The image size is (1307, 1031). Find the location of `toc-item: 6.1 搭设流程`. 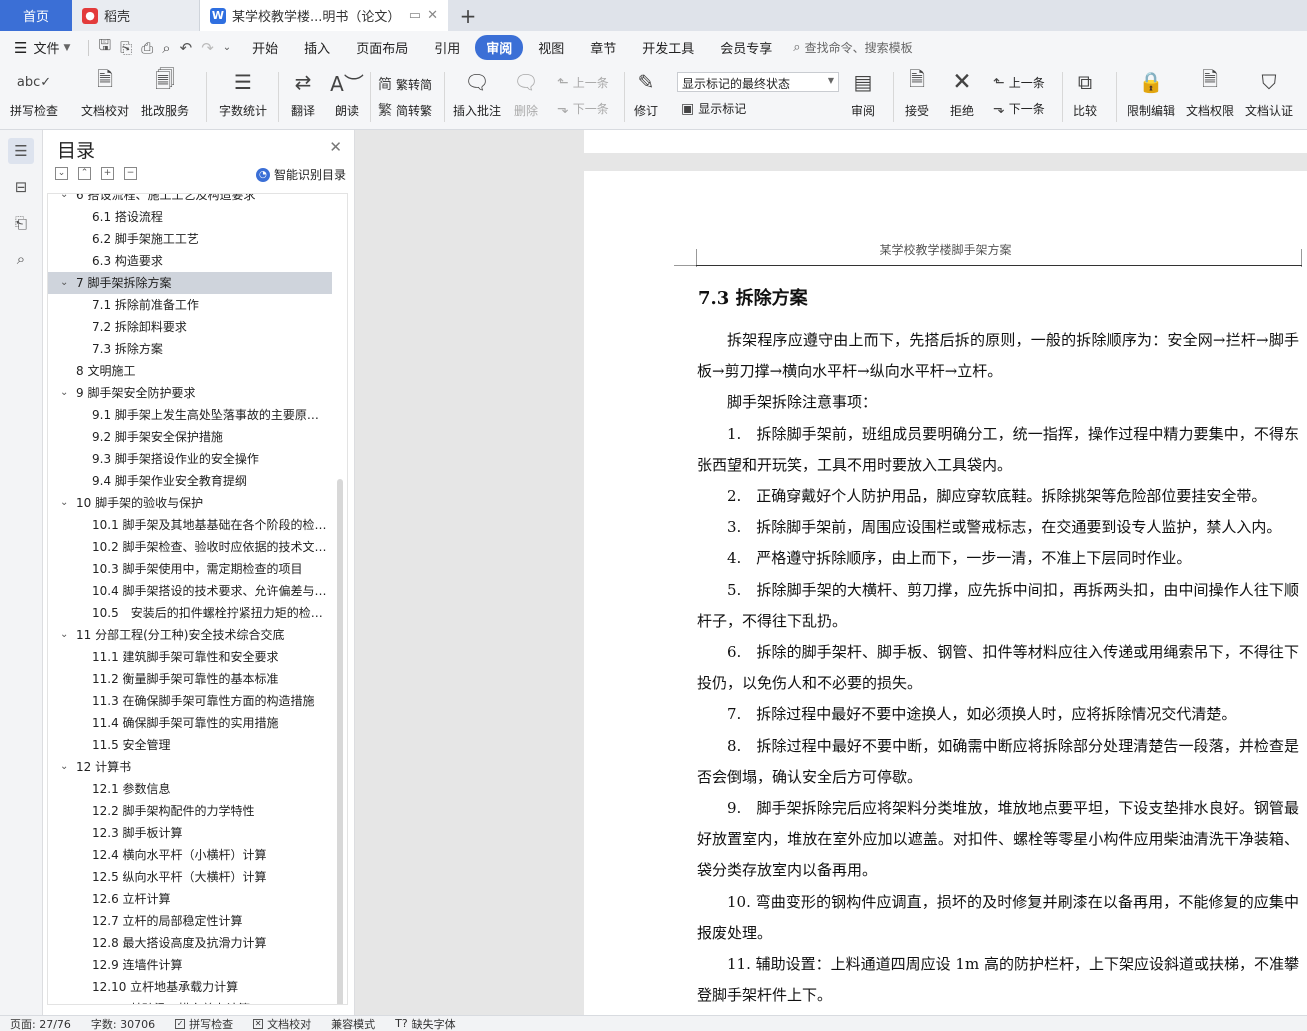

toc-item: 6.1 搭设流程 is located at coordinates (190, 217).